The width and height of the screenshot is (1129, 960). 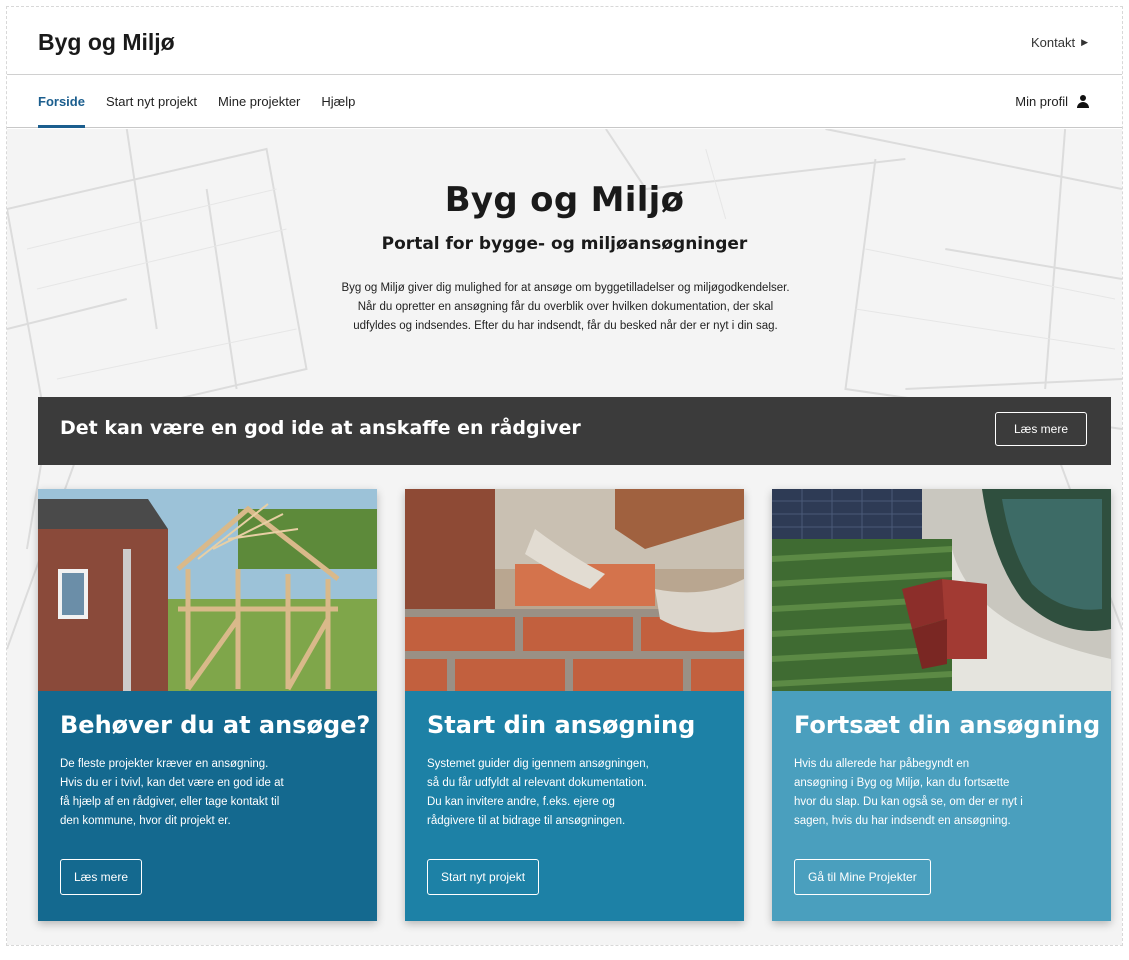 What do you see at coordinates (882, 764) in the screenshot?
I see `card-text-line: Hvis du allerede har påbegyndt en` at bounding box center [882, 764].